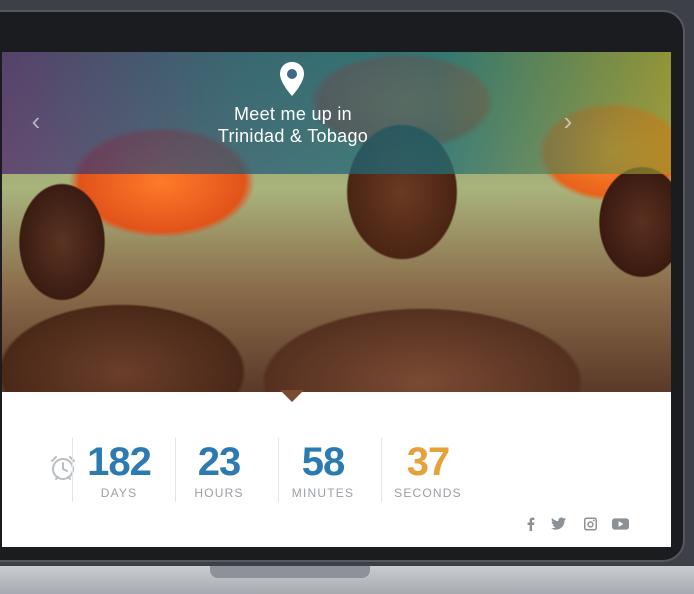 The height and width of the screenshot is (594, 694). Describe the element at coordinates (293, 114) in the screenshot. I see `hero-line-1: Meet me up in` at that location.